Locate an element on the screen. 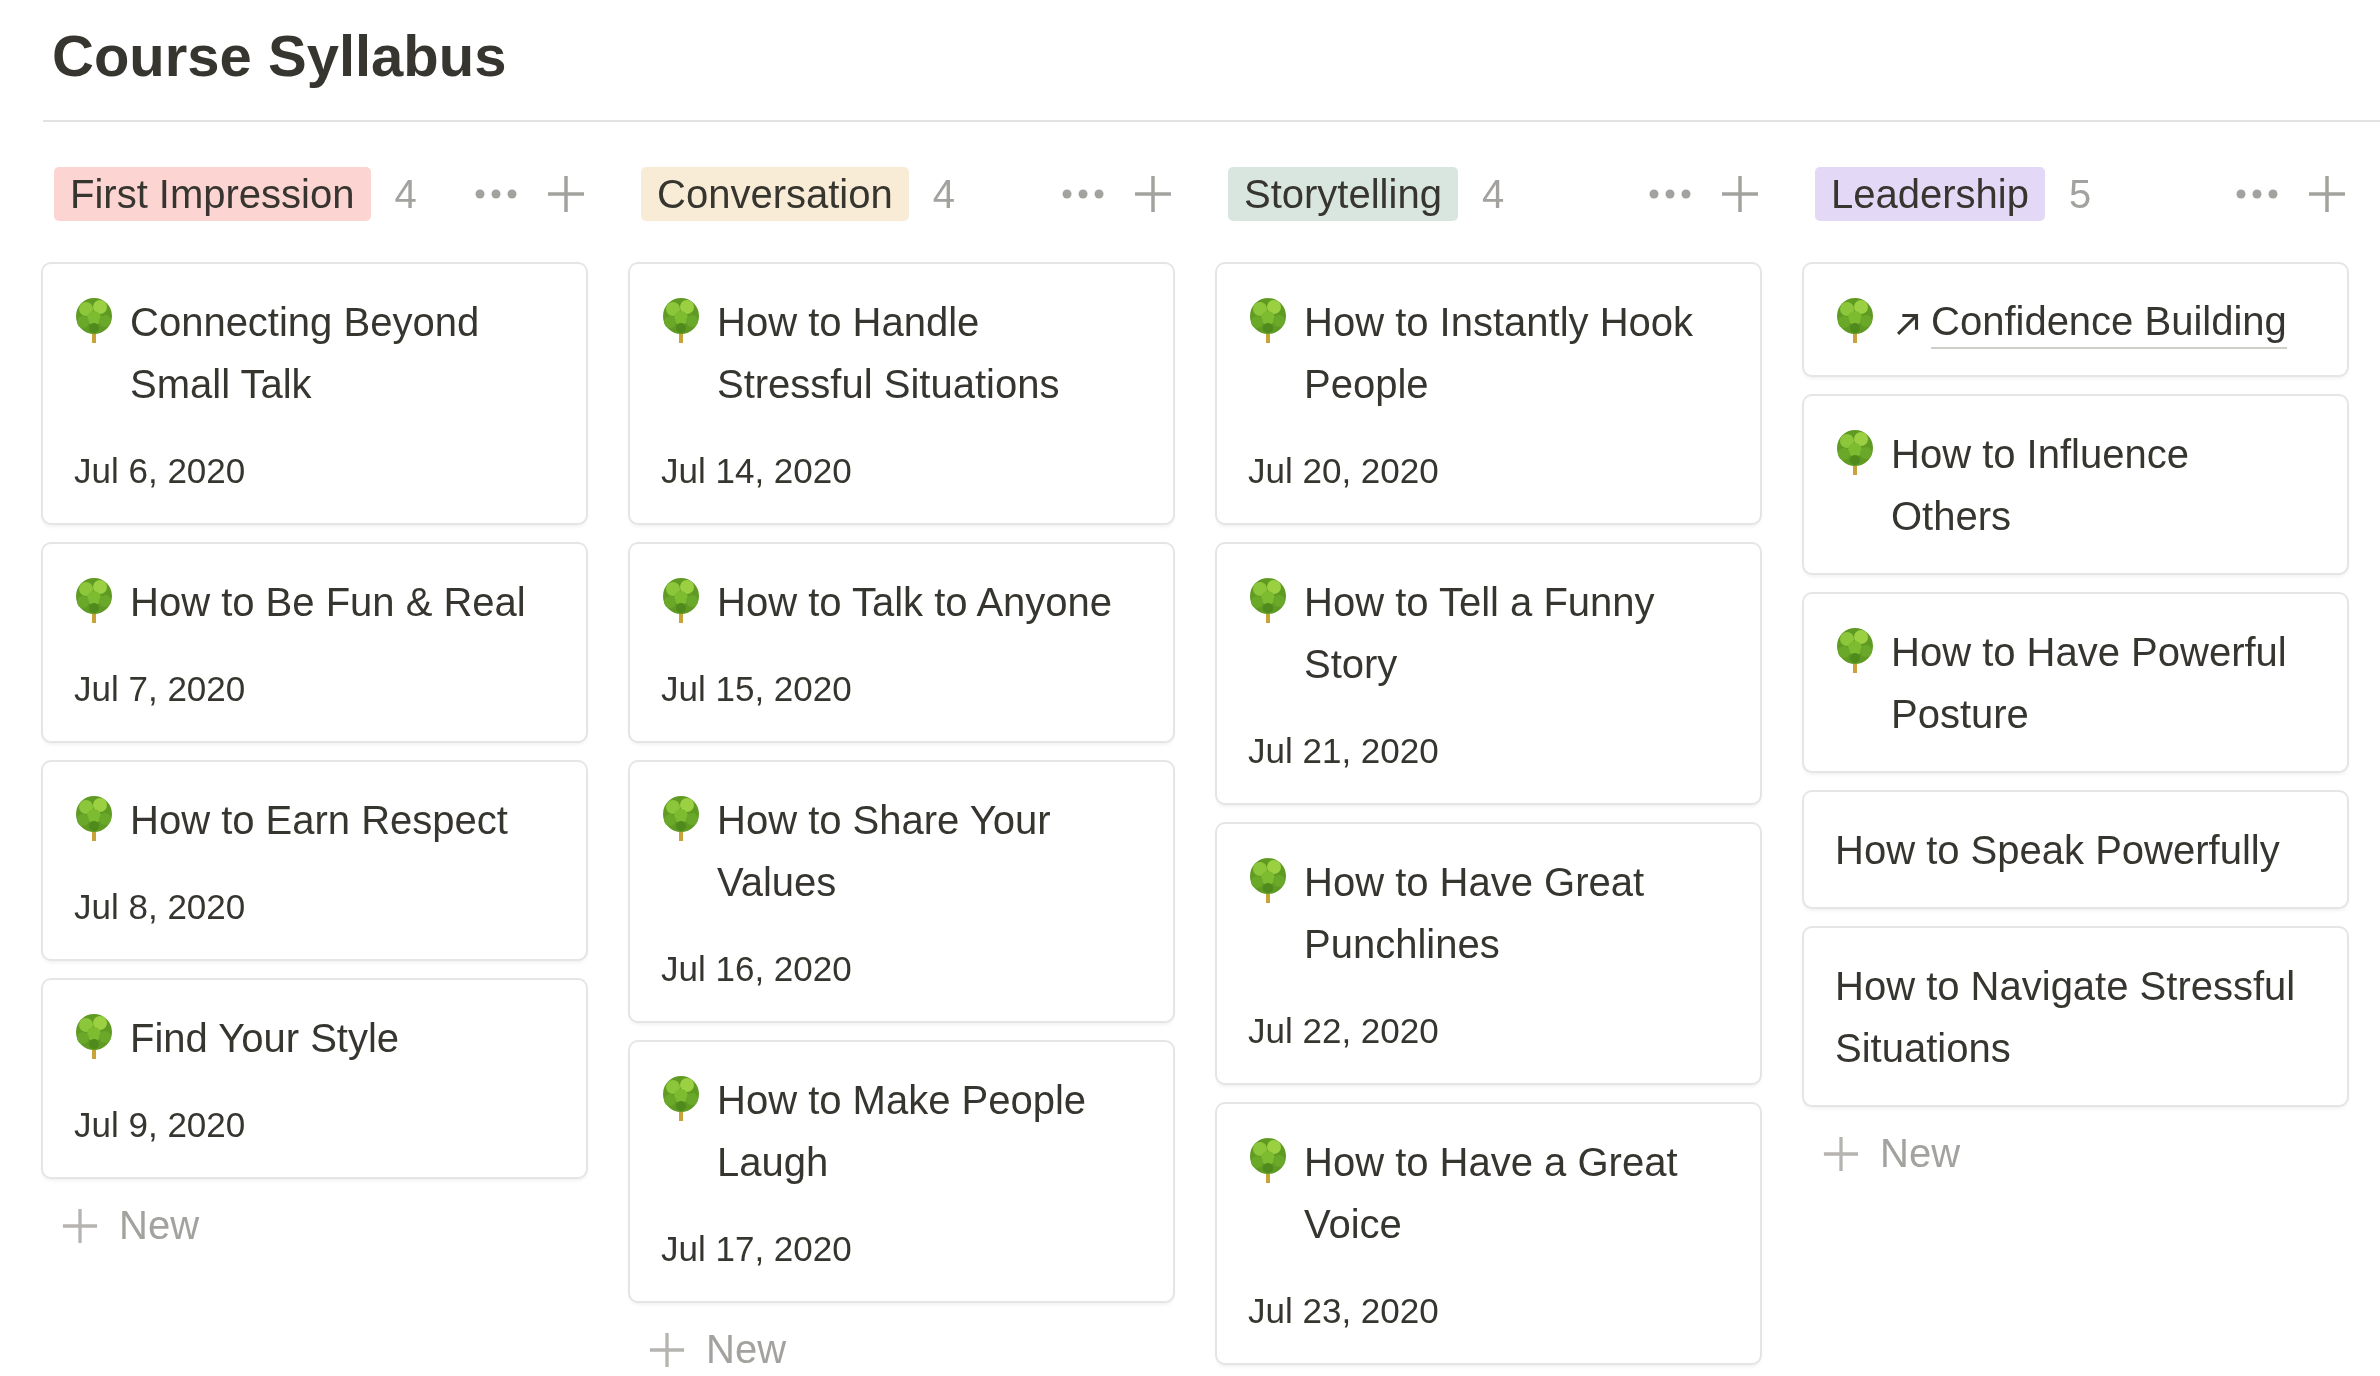 The image size is (2380, 1376). card-title: How to Earn Respect is located at coordinates (319, 820).